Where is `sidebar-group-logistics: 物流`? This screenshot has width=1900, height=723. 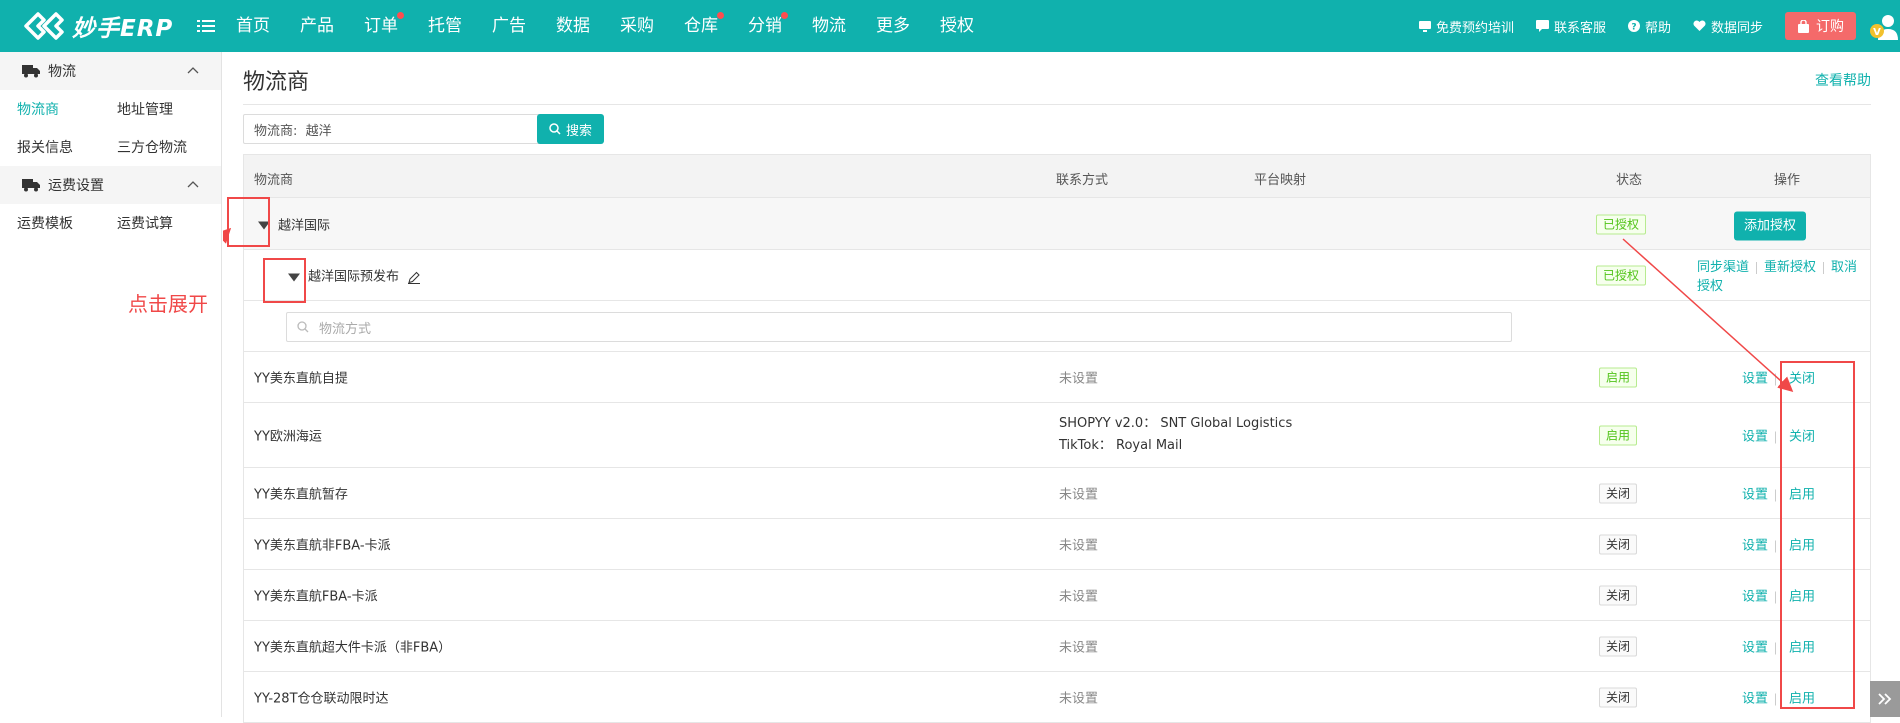 sidebar-group-logistics: 物流 is located at coordinates (110, 71).